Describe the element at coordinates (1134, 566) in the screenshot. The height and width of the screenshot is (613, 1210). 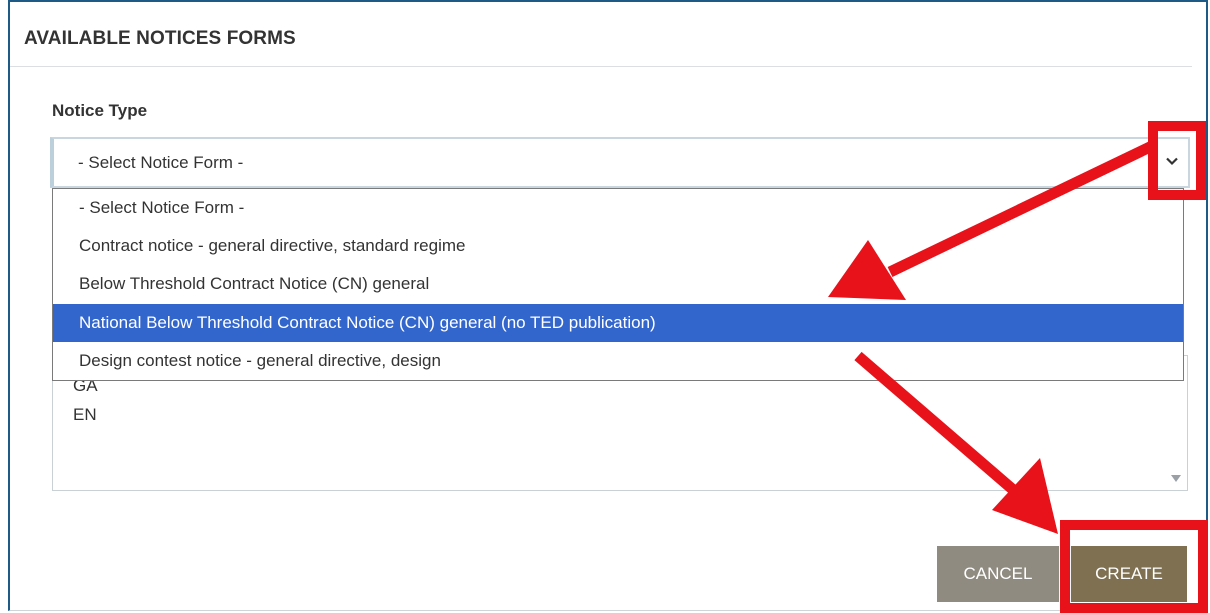
I see `annotation-highlight-create` at that location.